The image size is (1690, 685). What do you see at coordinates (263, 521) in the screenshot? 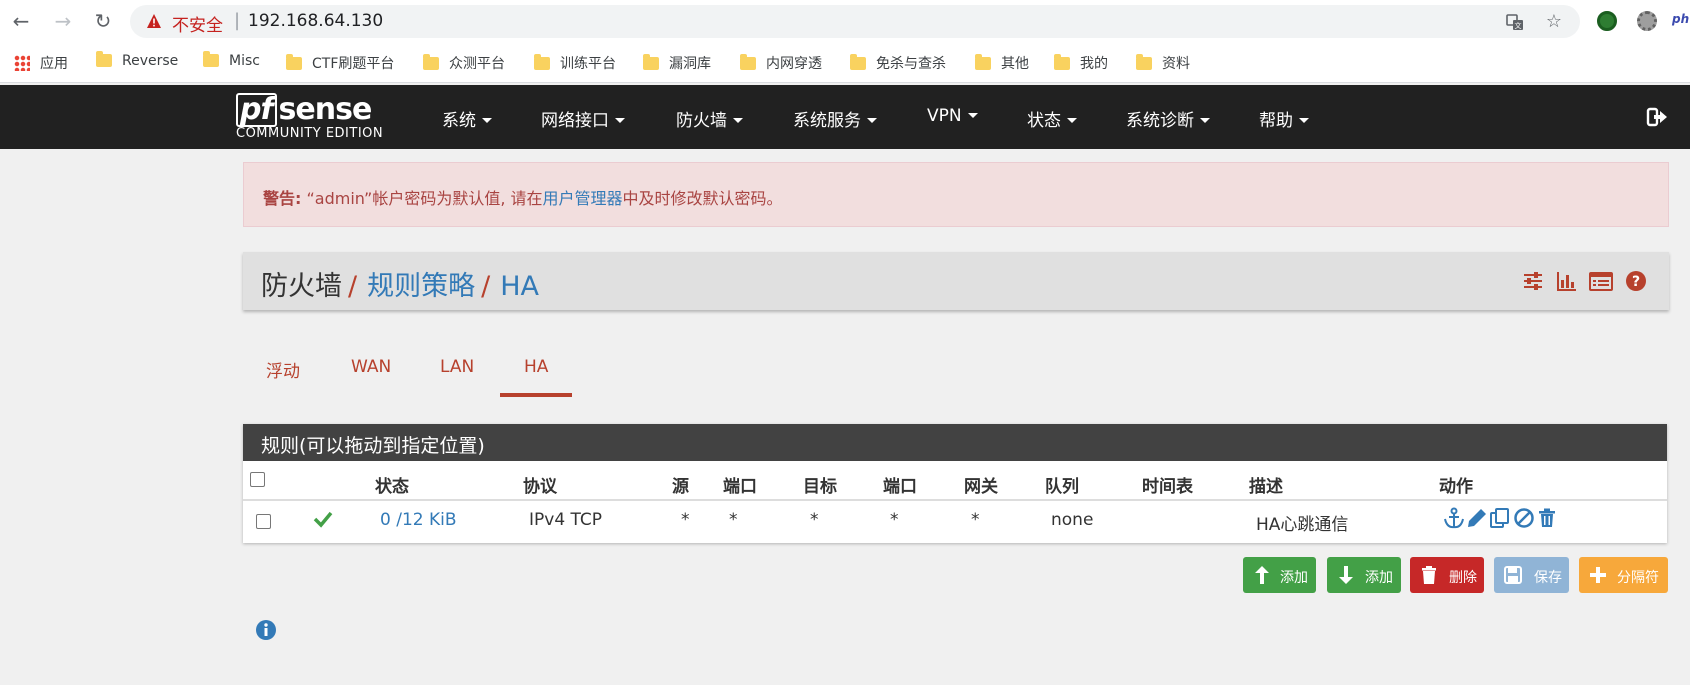
I see `row-checkbox` at bounding box center [263, 521].